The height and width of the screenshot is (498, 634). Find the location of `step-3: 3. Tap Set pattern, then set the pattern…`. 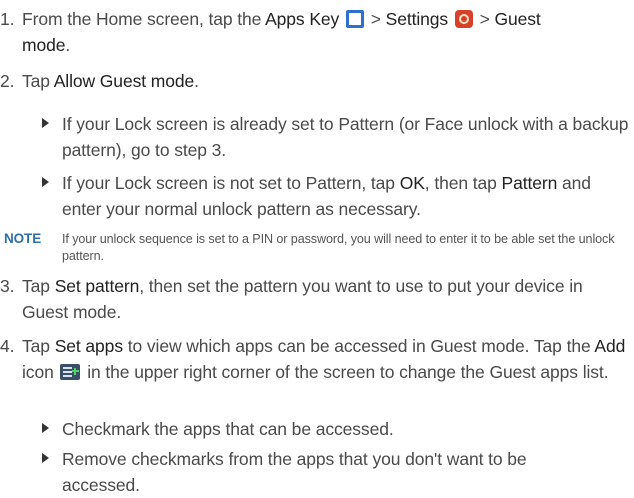

step-3: 3. Tap Set pattern, then set the pattern… is located at coordinates (315, 299).